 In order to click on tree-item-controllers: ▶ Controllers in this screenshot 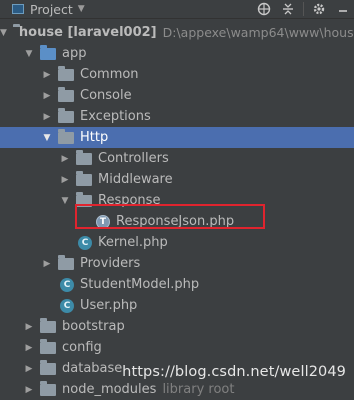, I will do `click(177, 158)`.